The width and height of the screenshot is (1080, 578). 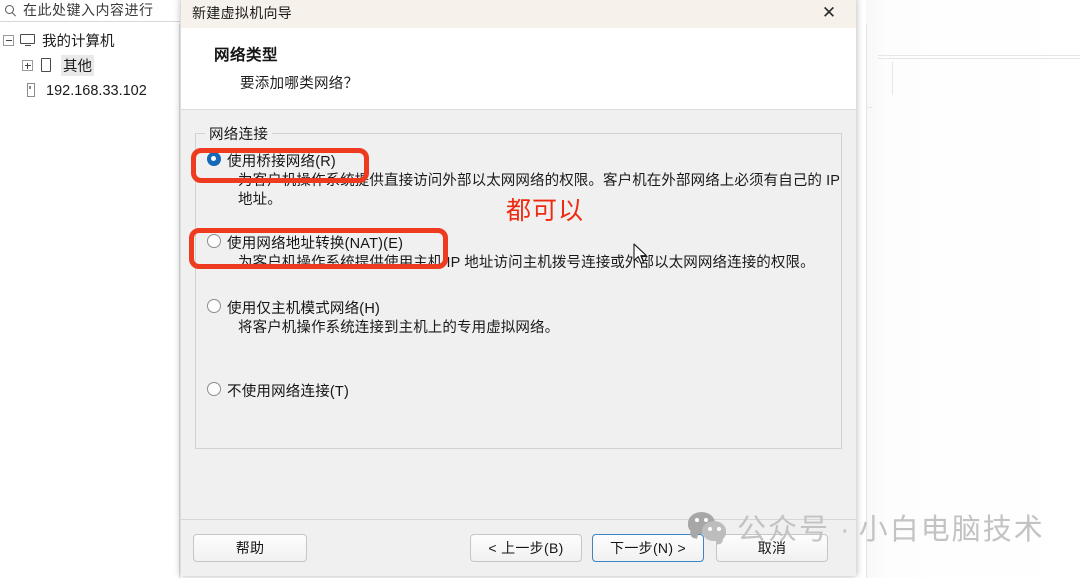 What do you see at coordinates (524, 317) in the screenshot?
I see `radio-option-host-only: 使用仅主机模式网络(H) 将客户机操作系统连接到主机上的专用虚拟网络。` at bounding box center [524, 317].